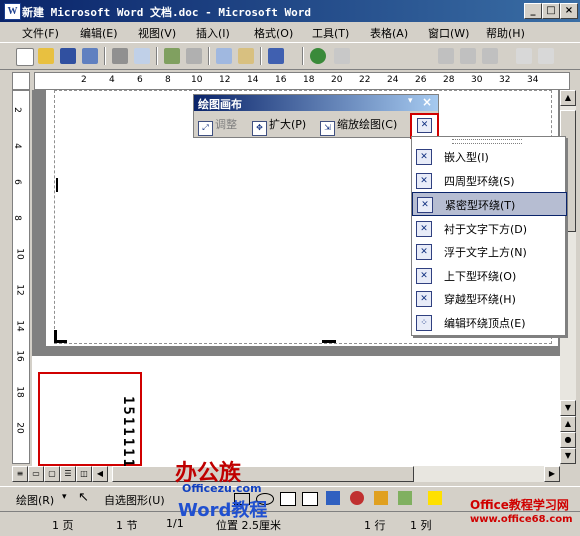  Describe the element at coordinates (330, 33) in the screenshot. I see `menu-tools: 工具(T)` at that location.